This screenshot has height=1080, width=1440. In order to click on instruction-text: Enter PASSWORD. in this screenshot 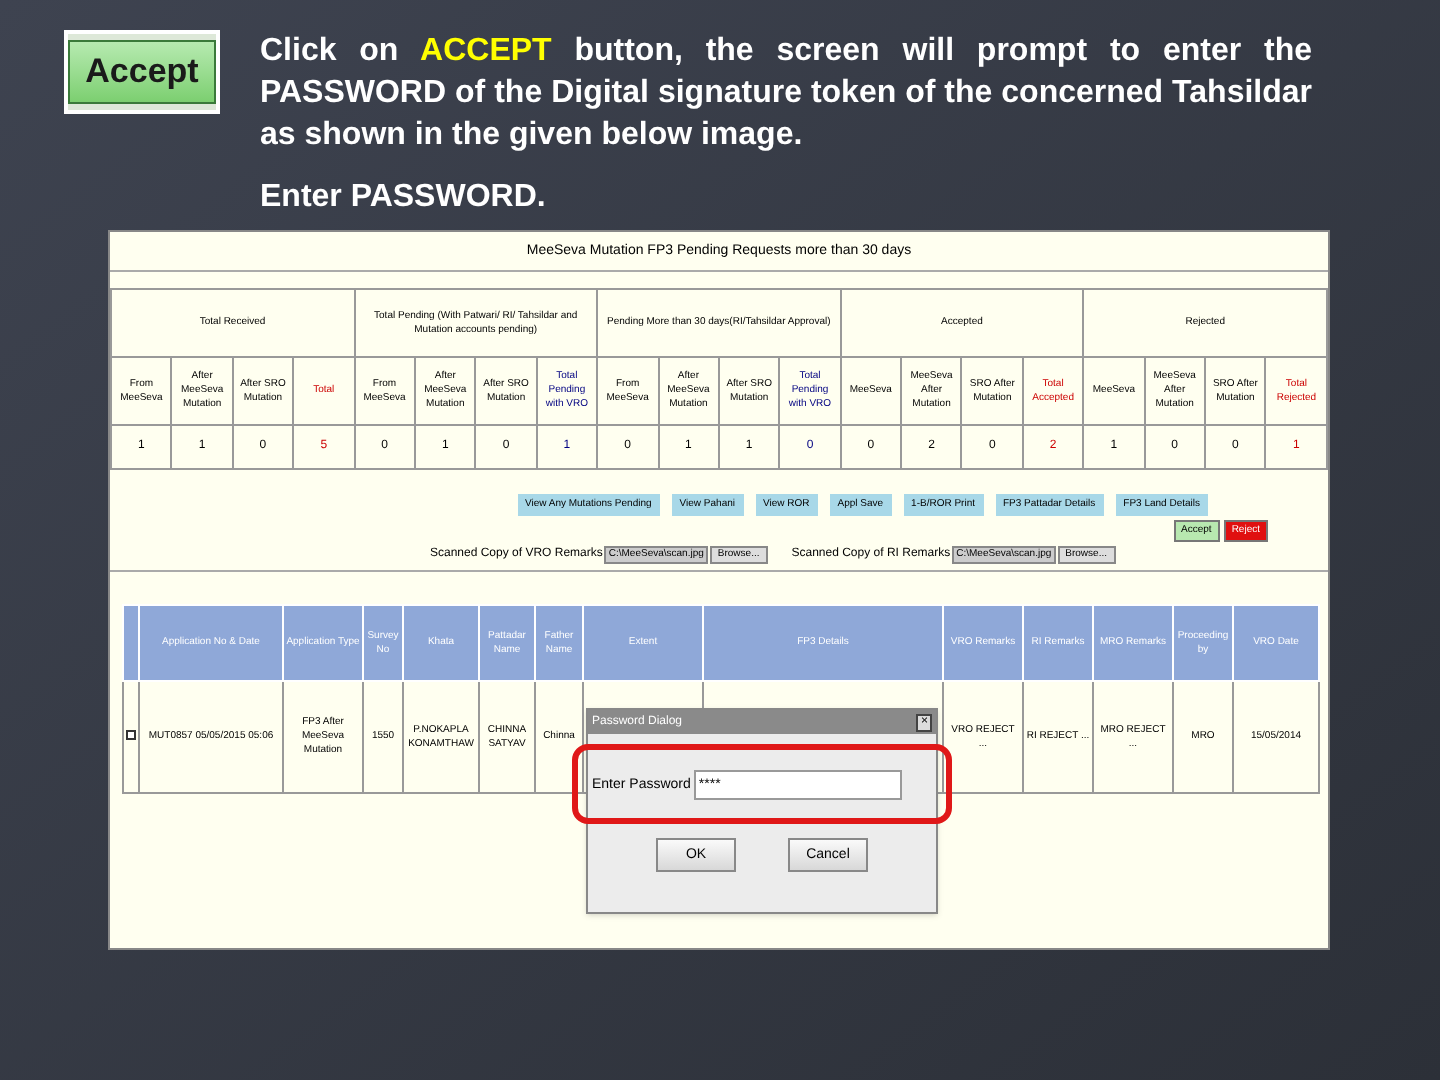, I will do `click(404, 198)`.